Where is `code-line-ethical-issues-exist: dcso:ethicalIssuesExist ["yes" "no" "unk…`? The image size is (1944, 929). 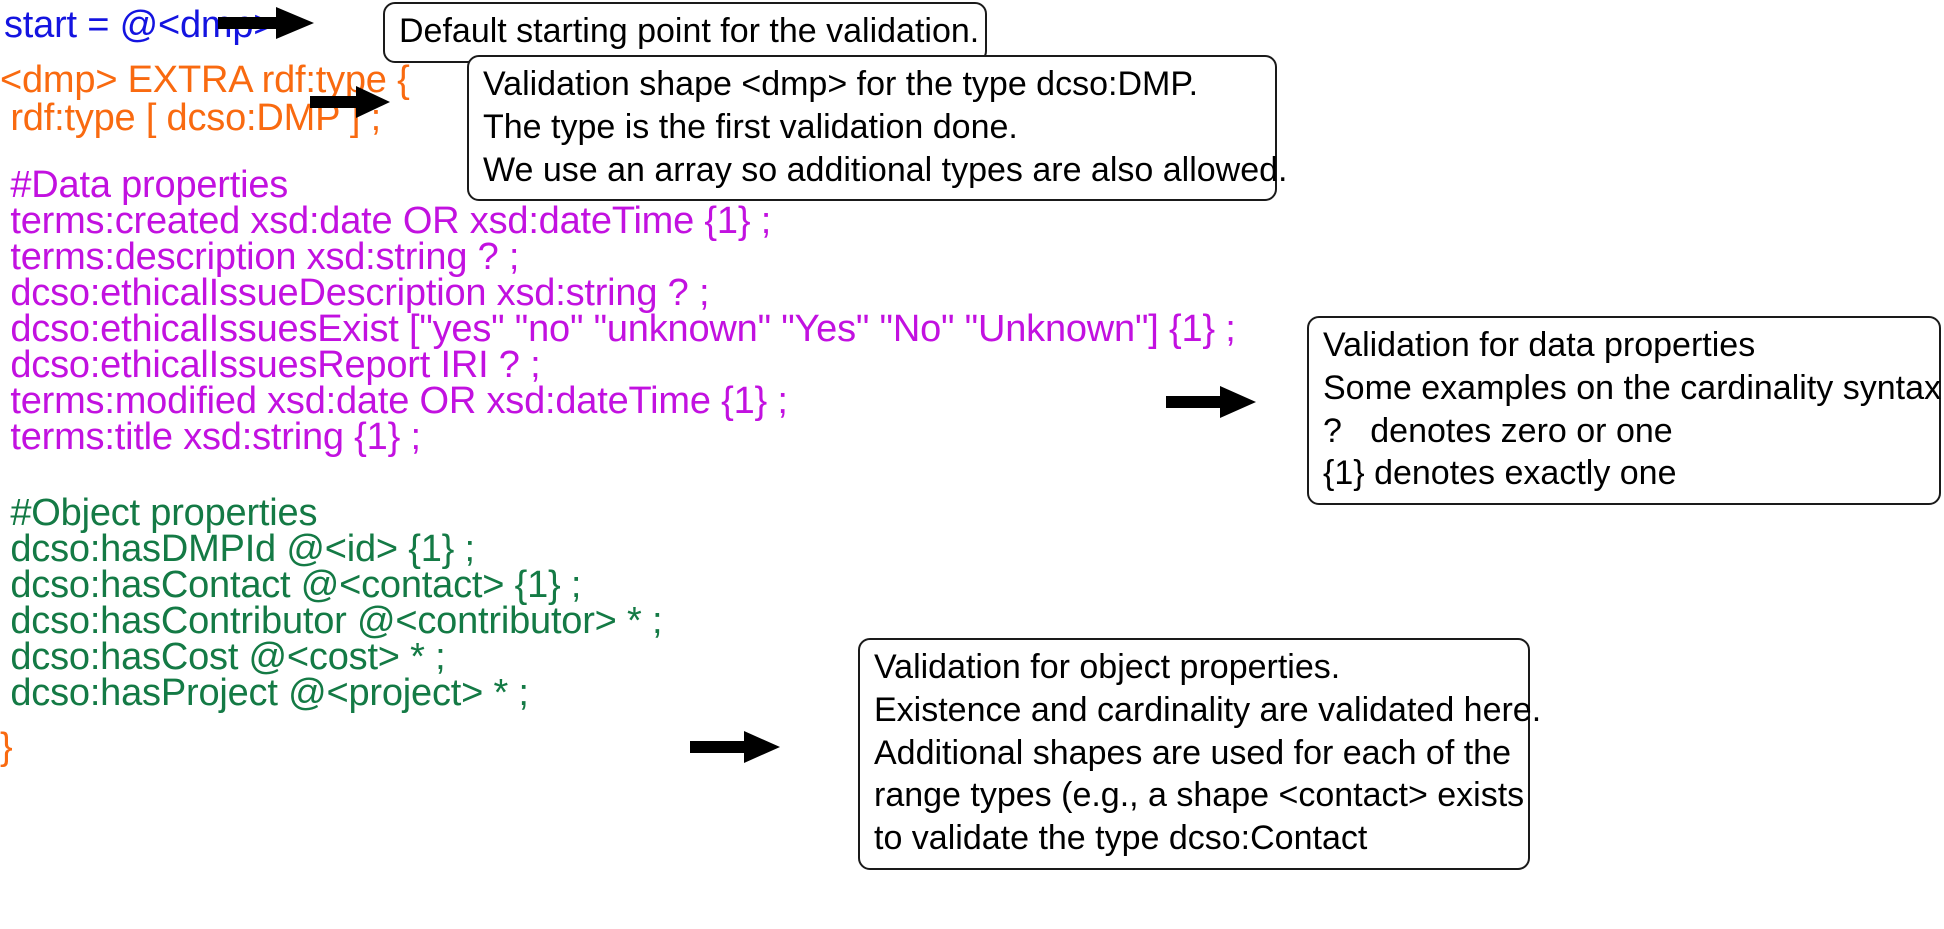 code-line-ethical-issues-exist: dcso:ethicalIssuesExist ["yes" "no" "unk… is located at coordinates (618, 329).